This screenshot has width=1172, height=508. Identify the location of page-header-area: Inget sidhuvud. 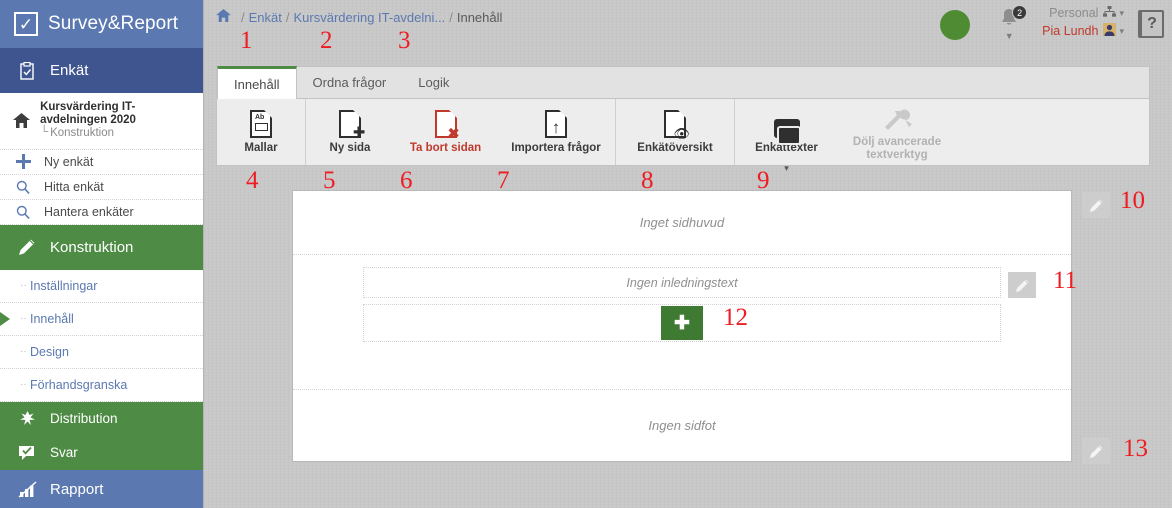
(682, 223).